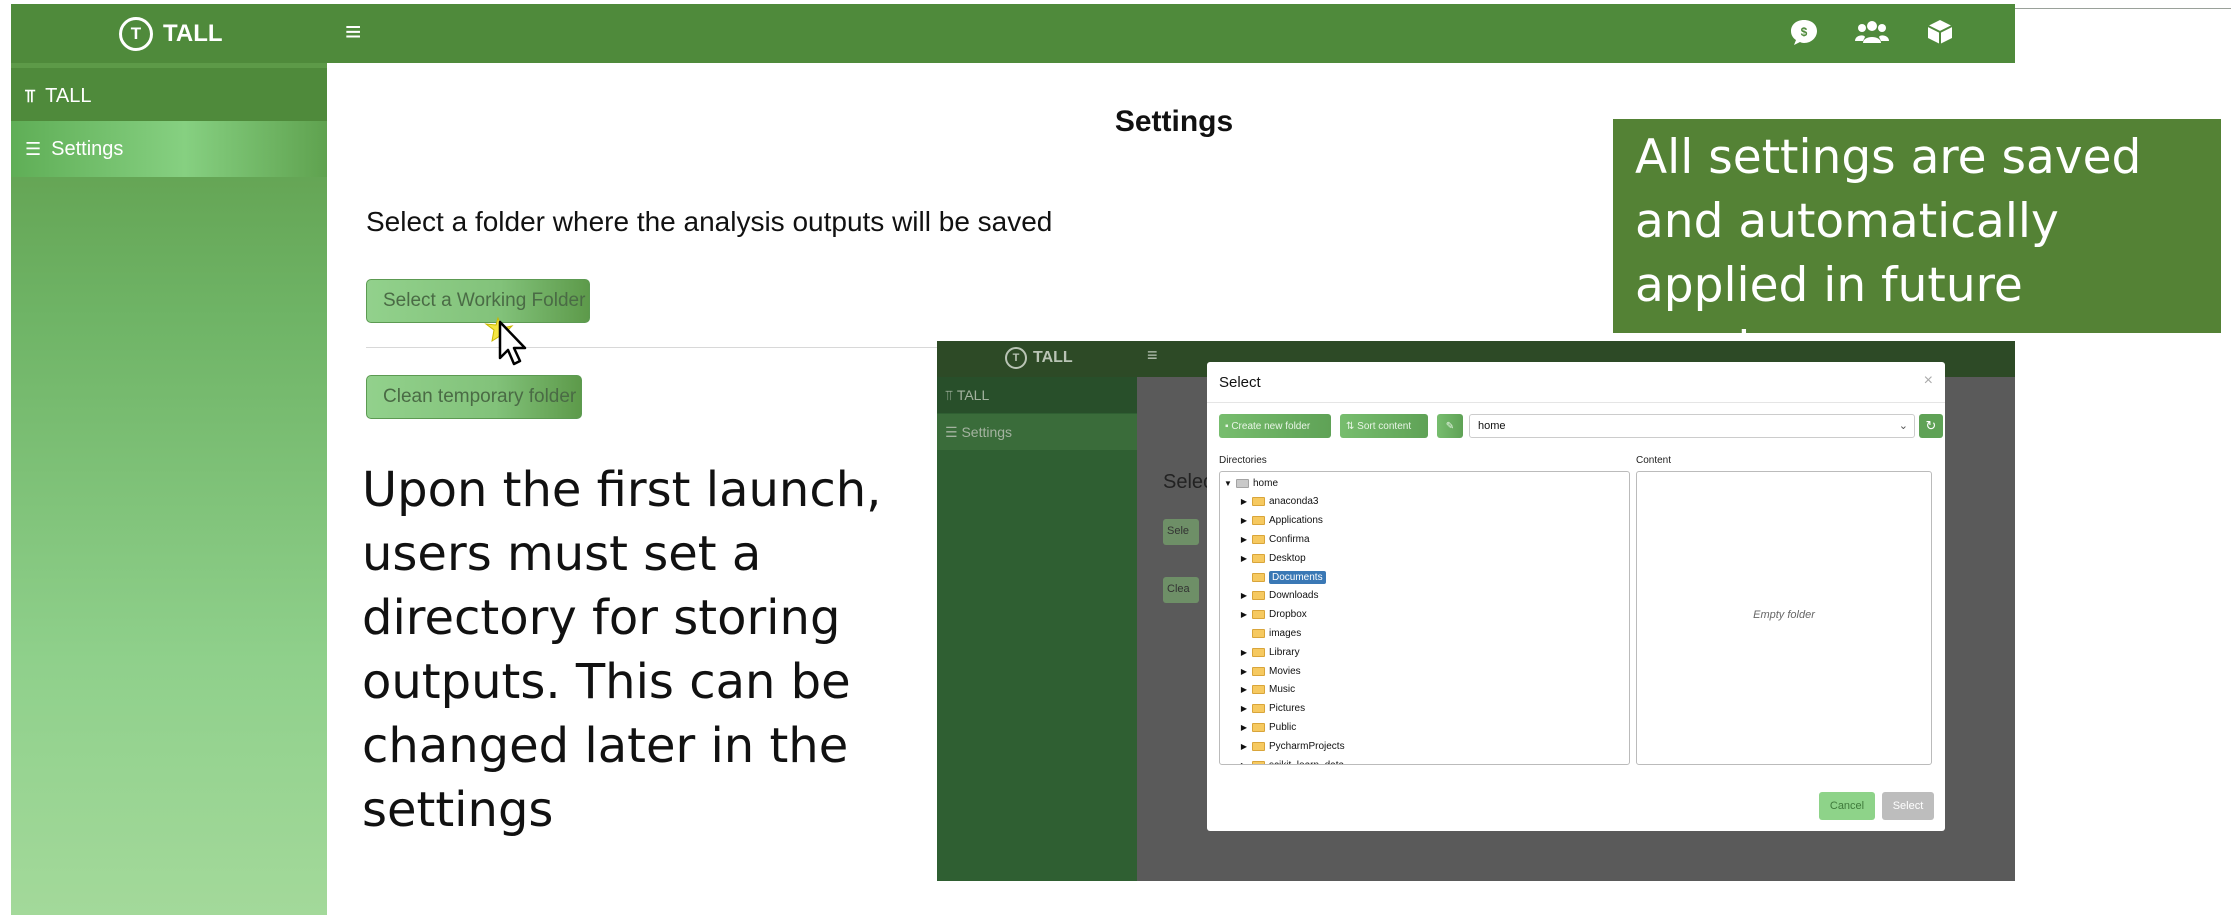 This screenshot has height=915, width=2231. What do you see at coordinates (1287, 709) in the screenshot?
I see `tree-label: Pictures` at bounding box center [1287, 709].